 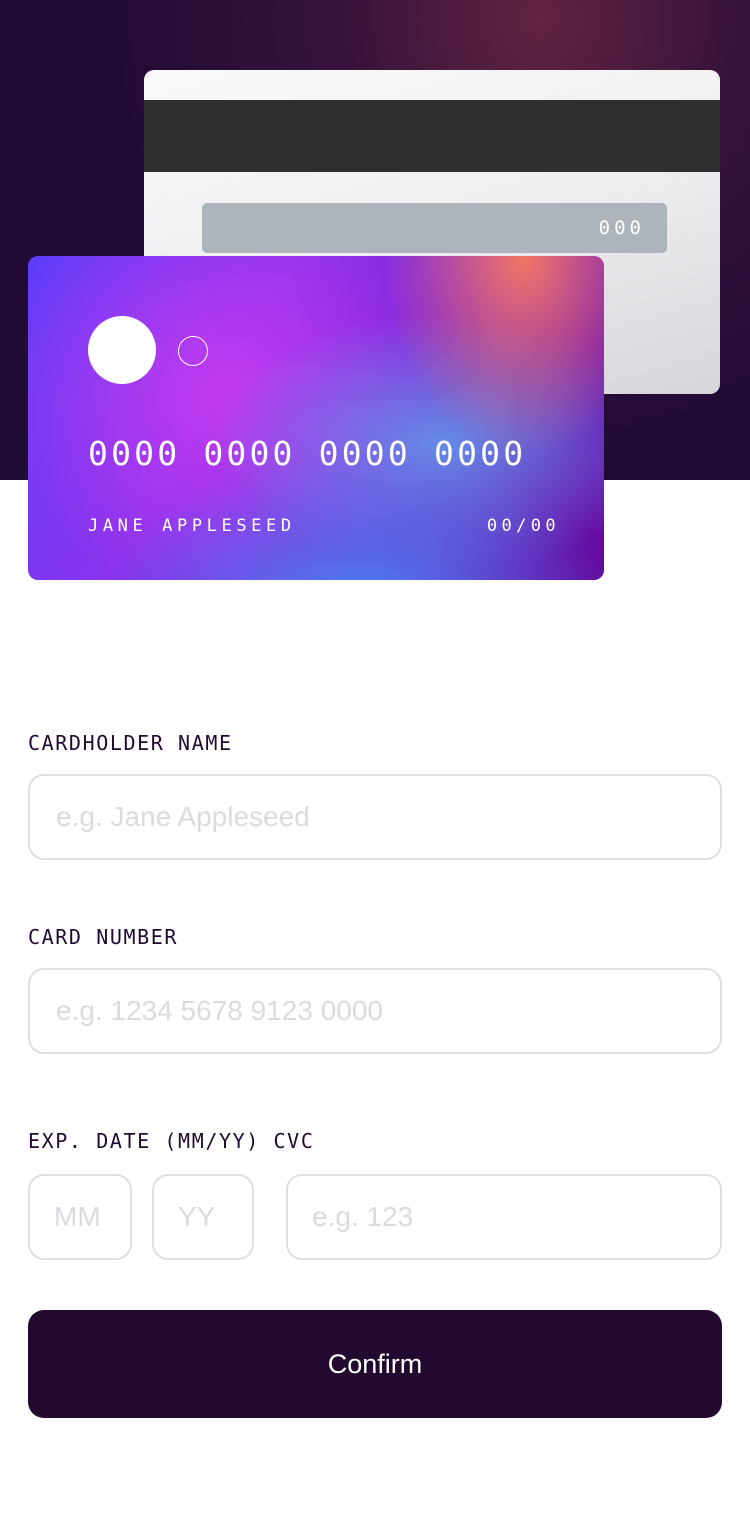 I want to click on card-front-number: 0000 0000 0000 0000, so click(x=307, y=453).